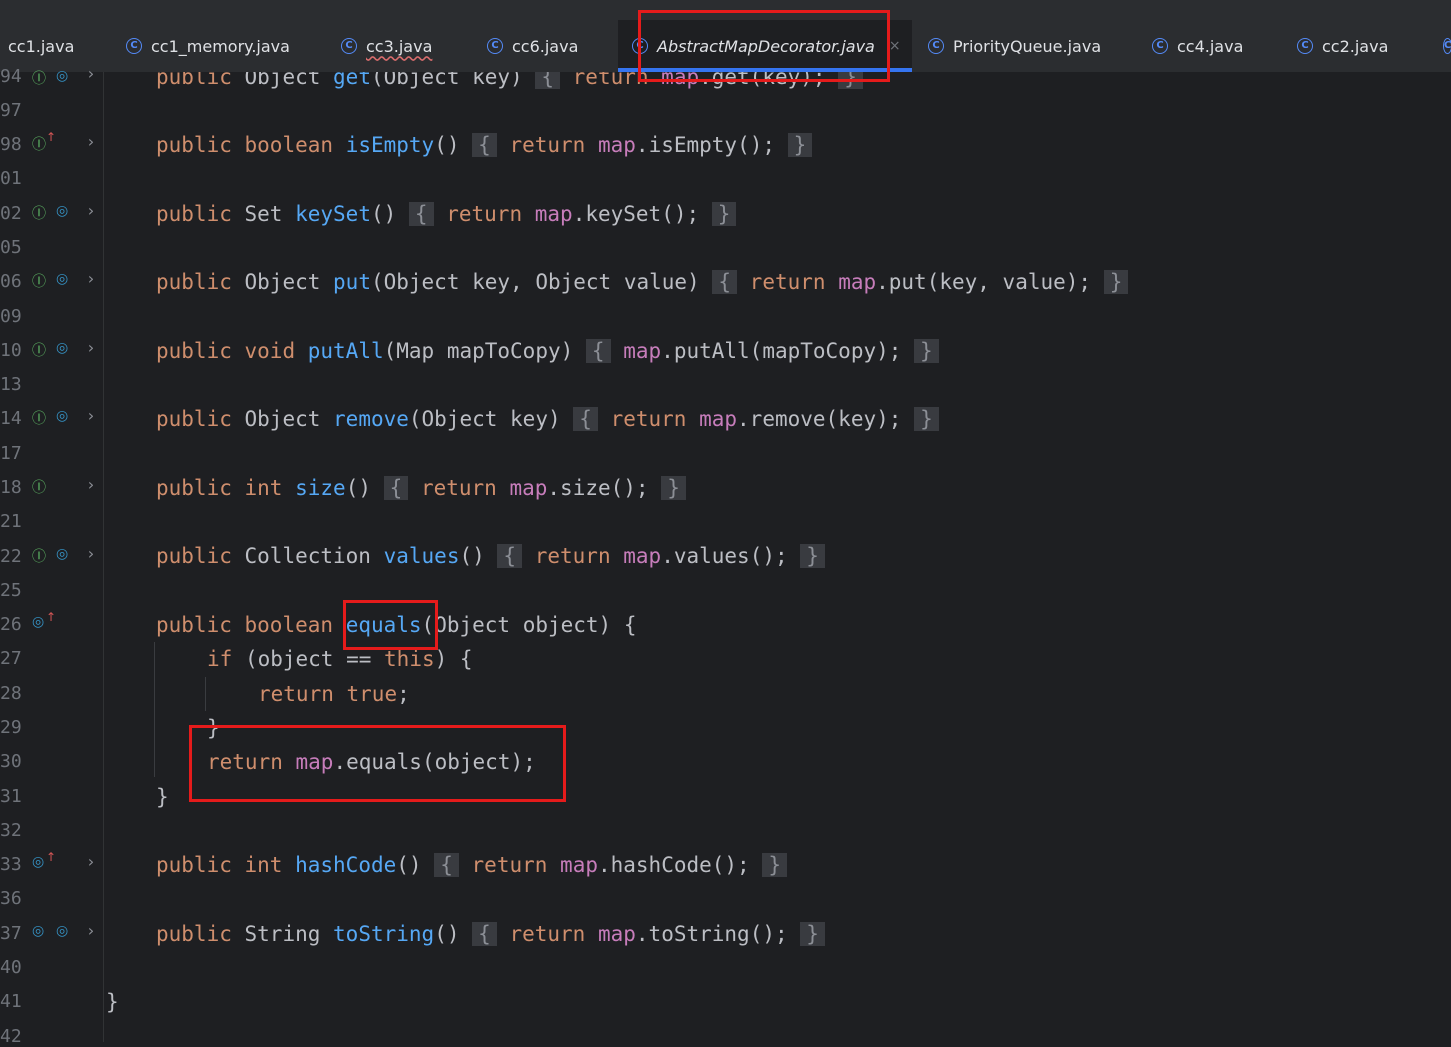 The height and width of the screenshot is (1047, 1451). I want to click on line-number: 94, so click(11, 76).